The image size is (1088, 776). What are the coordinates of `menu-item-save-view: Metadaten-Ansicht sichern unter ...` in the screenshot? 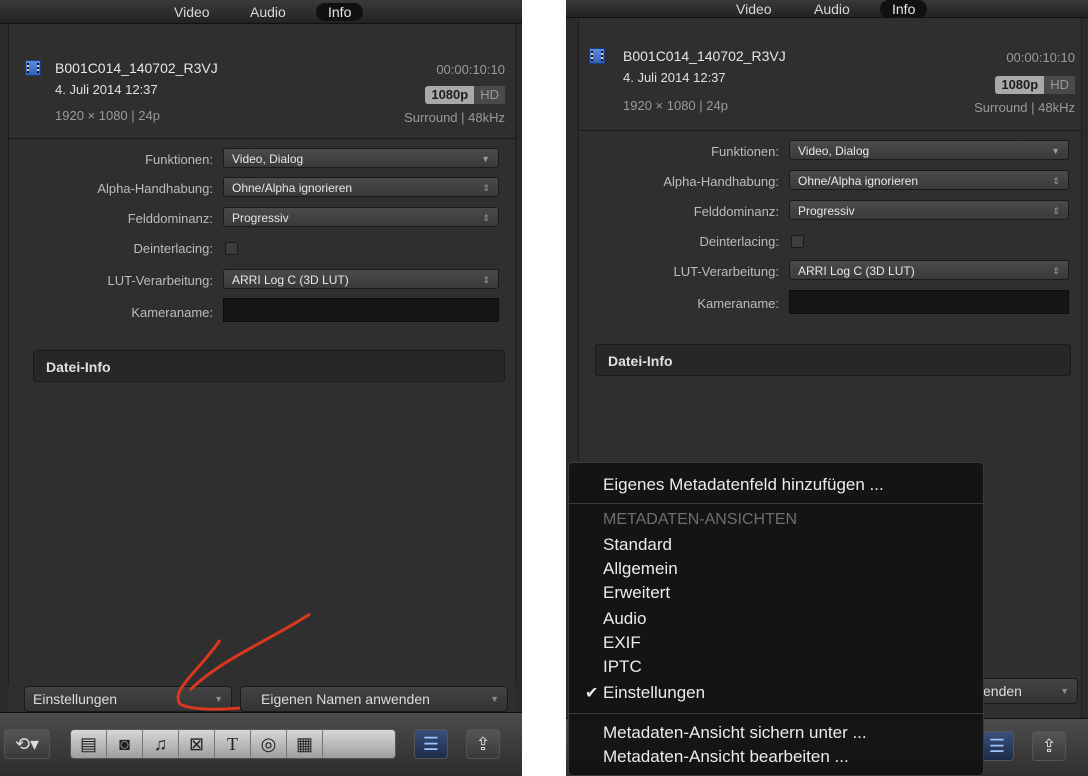 It's located at (735, 733).